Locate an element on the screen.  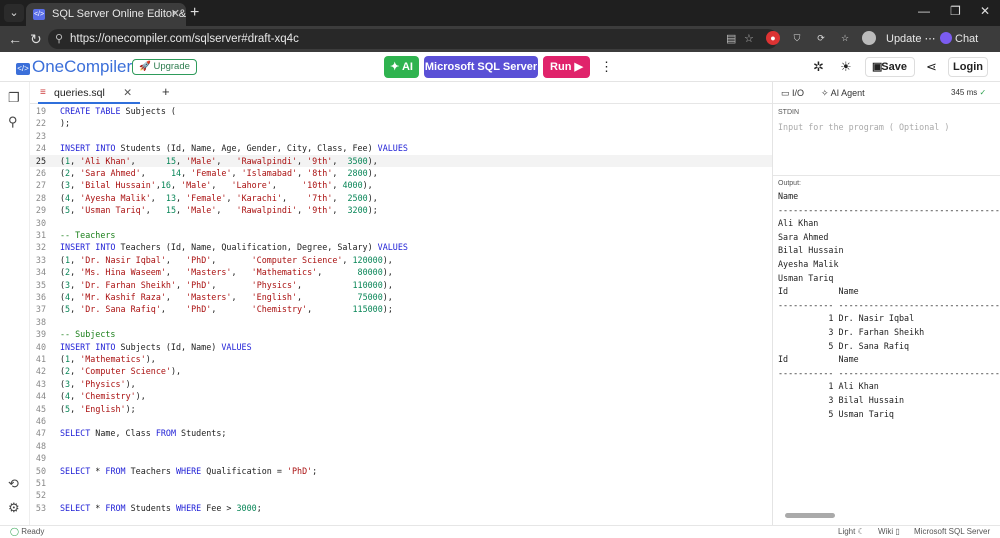
debug-icon: ✲ is located at coordinates (818, 67).